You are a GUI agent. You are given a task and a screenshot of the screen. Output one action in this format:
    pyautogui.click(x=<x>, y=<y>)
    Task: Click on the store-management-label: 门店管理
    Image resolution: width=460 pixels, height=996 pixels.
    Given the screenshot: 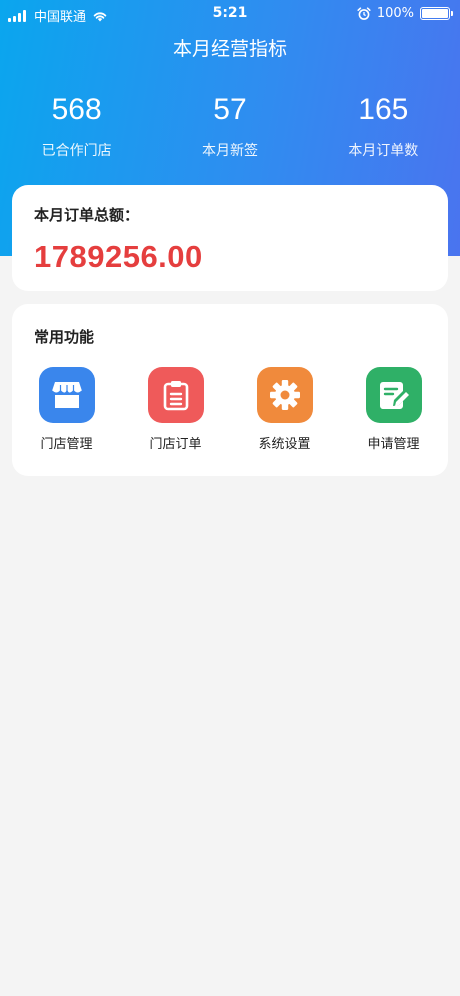 What is the action you would take?
    pyautogui.click(x=66, y=444)
    